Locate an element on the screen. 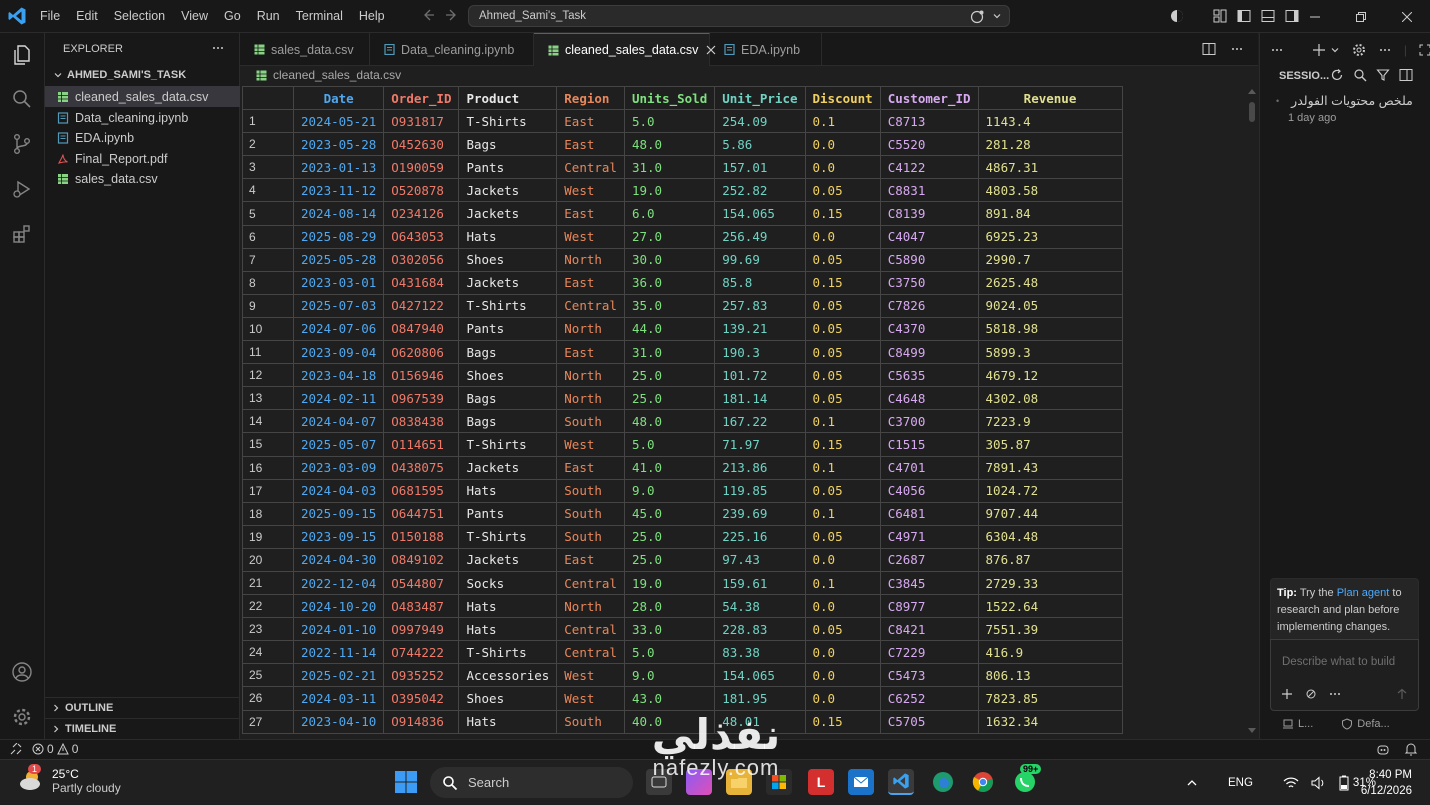  cell-revenue: 9024.05 is located at coordinates (1050, 305).